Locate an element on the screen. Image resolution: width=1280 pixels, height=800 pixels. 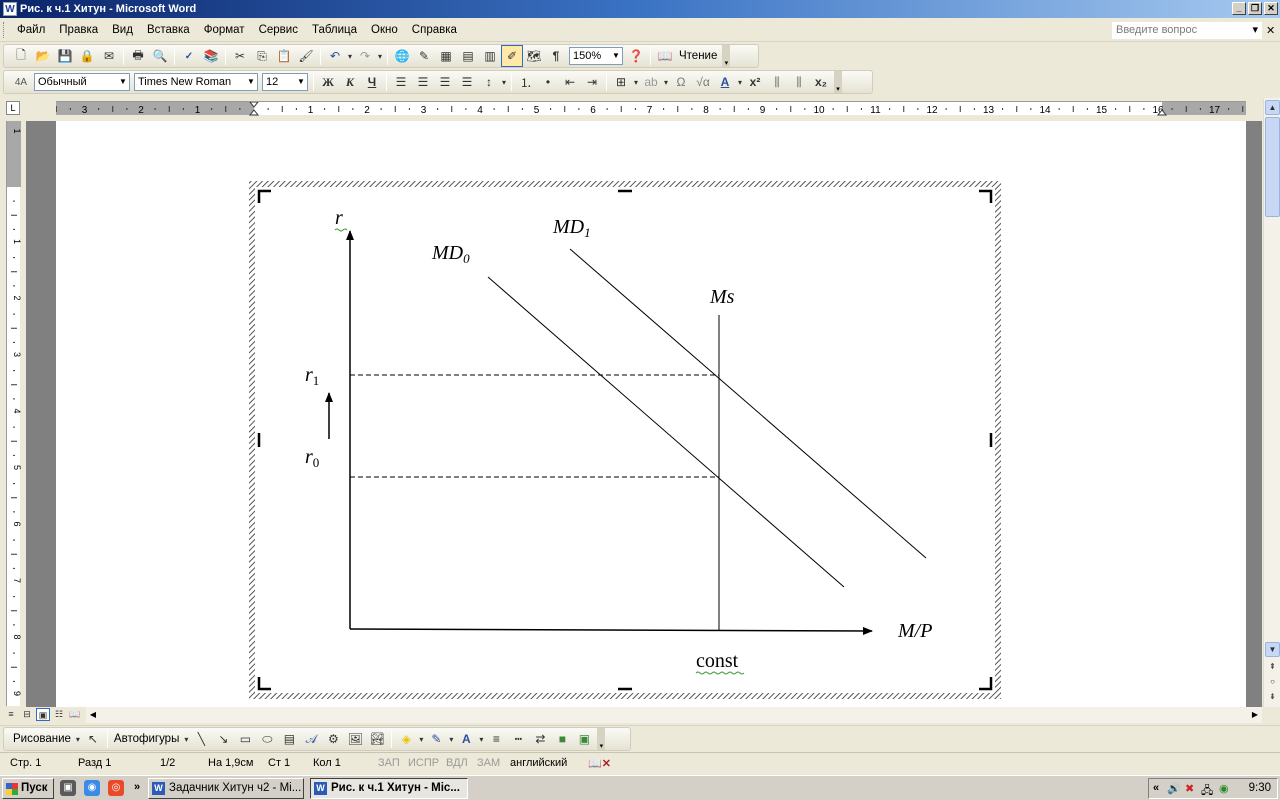
research-icon: 📚 is located at coordinates (211, 56).